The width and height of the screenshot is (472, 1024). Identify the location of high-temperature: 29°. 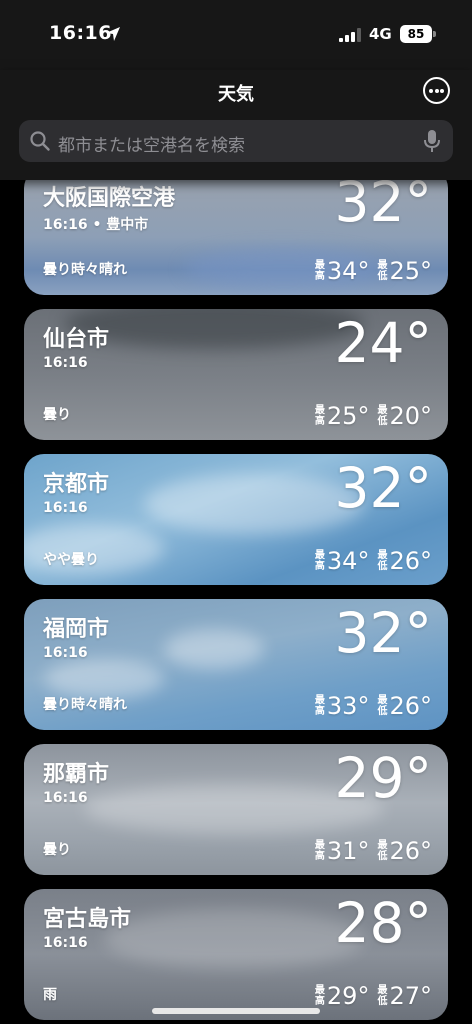
(348, 996).